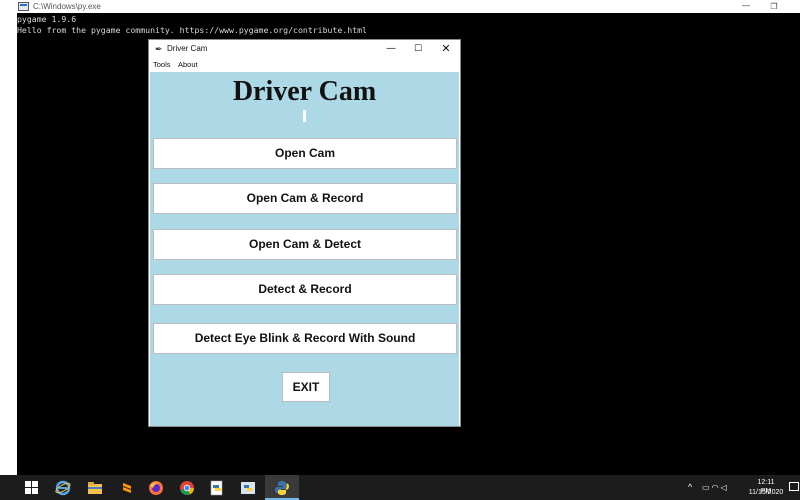 The height and width of the screenshot is (500, 800). What do you see at coordinates (95, 488) in the screenshot?
I see `file-explorer-icon` at bounding box center [95, 488].